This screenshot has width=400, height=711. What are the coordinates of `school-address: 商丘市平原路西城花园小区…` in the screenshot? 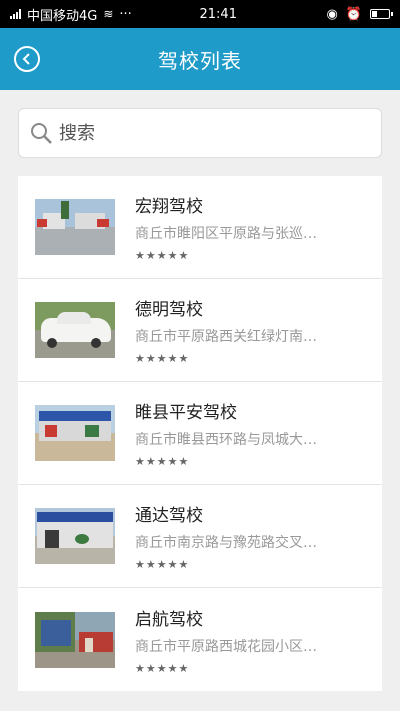 It's located at (226, 646).